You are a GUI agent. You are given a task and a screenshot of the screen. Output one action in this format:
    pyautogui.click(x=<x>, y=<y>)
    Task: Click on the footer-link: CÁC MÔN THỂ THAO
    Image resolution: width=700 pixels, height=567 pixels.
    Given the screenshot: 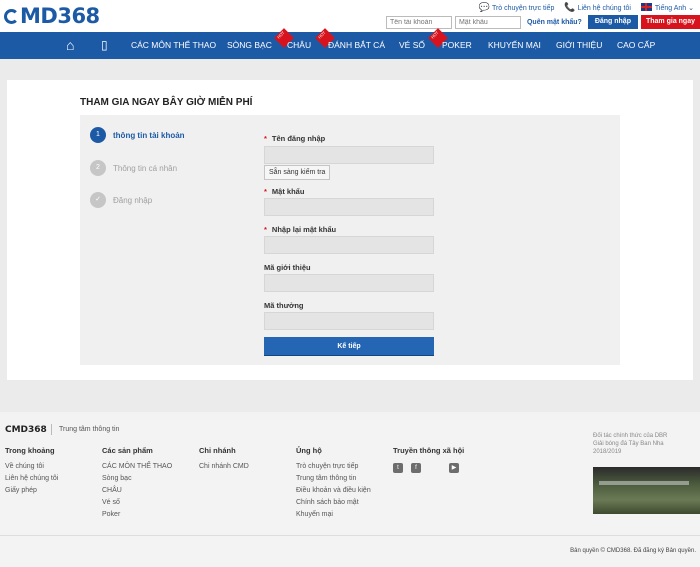 What is the action you would take?
    pyautogui.click(x=137, y=466)
    